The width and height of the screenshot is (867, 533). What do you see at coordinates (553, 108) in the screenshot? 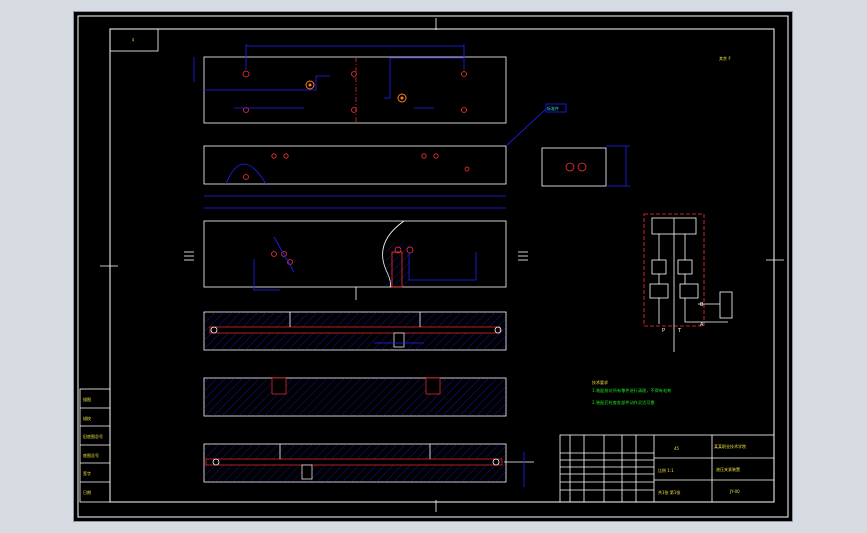
I see `label-tag: 标准件` at bounding box center [553, 108].